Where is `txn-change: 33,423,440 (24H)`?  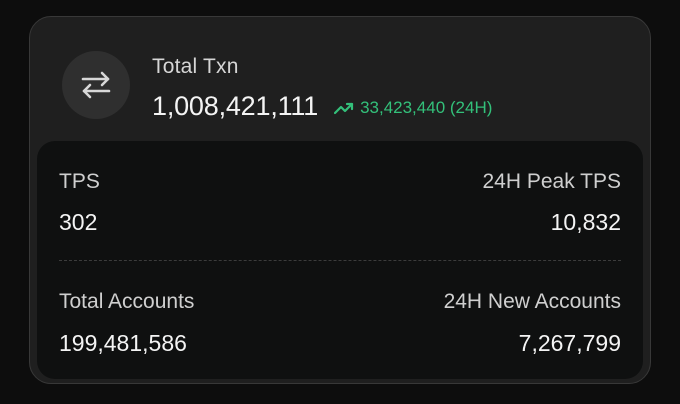 txn-change: 33,423,440 (24H) is located at coordinates (413, 108).